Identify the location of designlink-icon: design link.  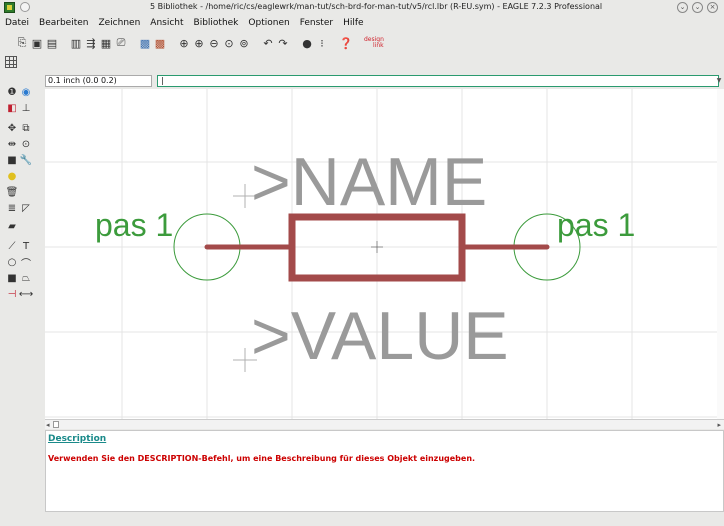
(377, 43).